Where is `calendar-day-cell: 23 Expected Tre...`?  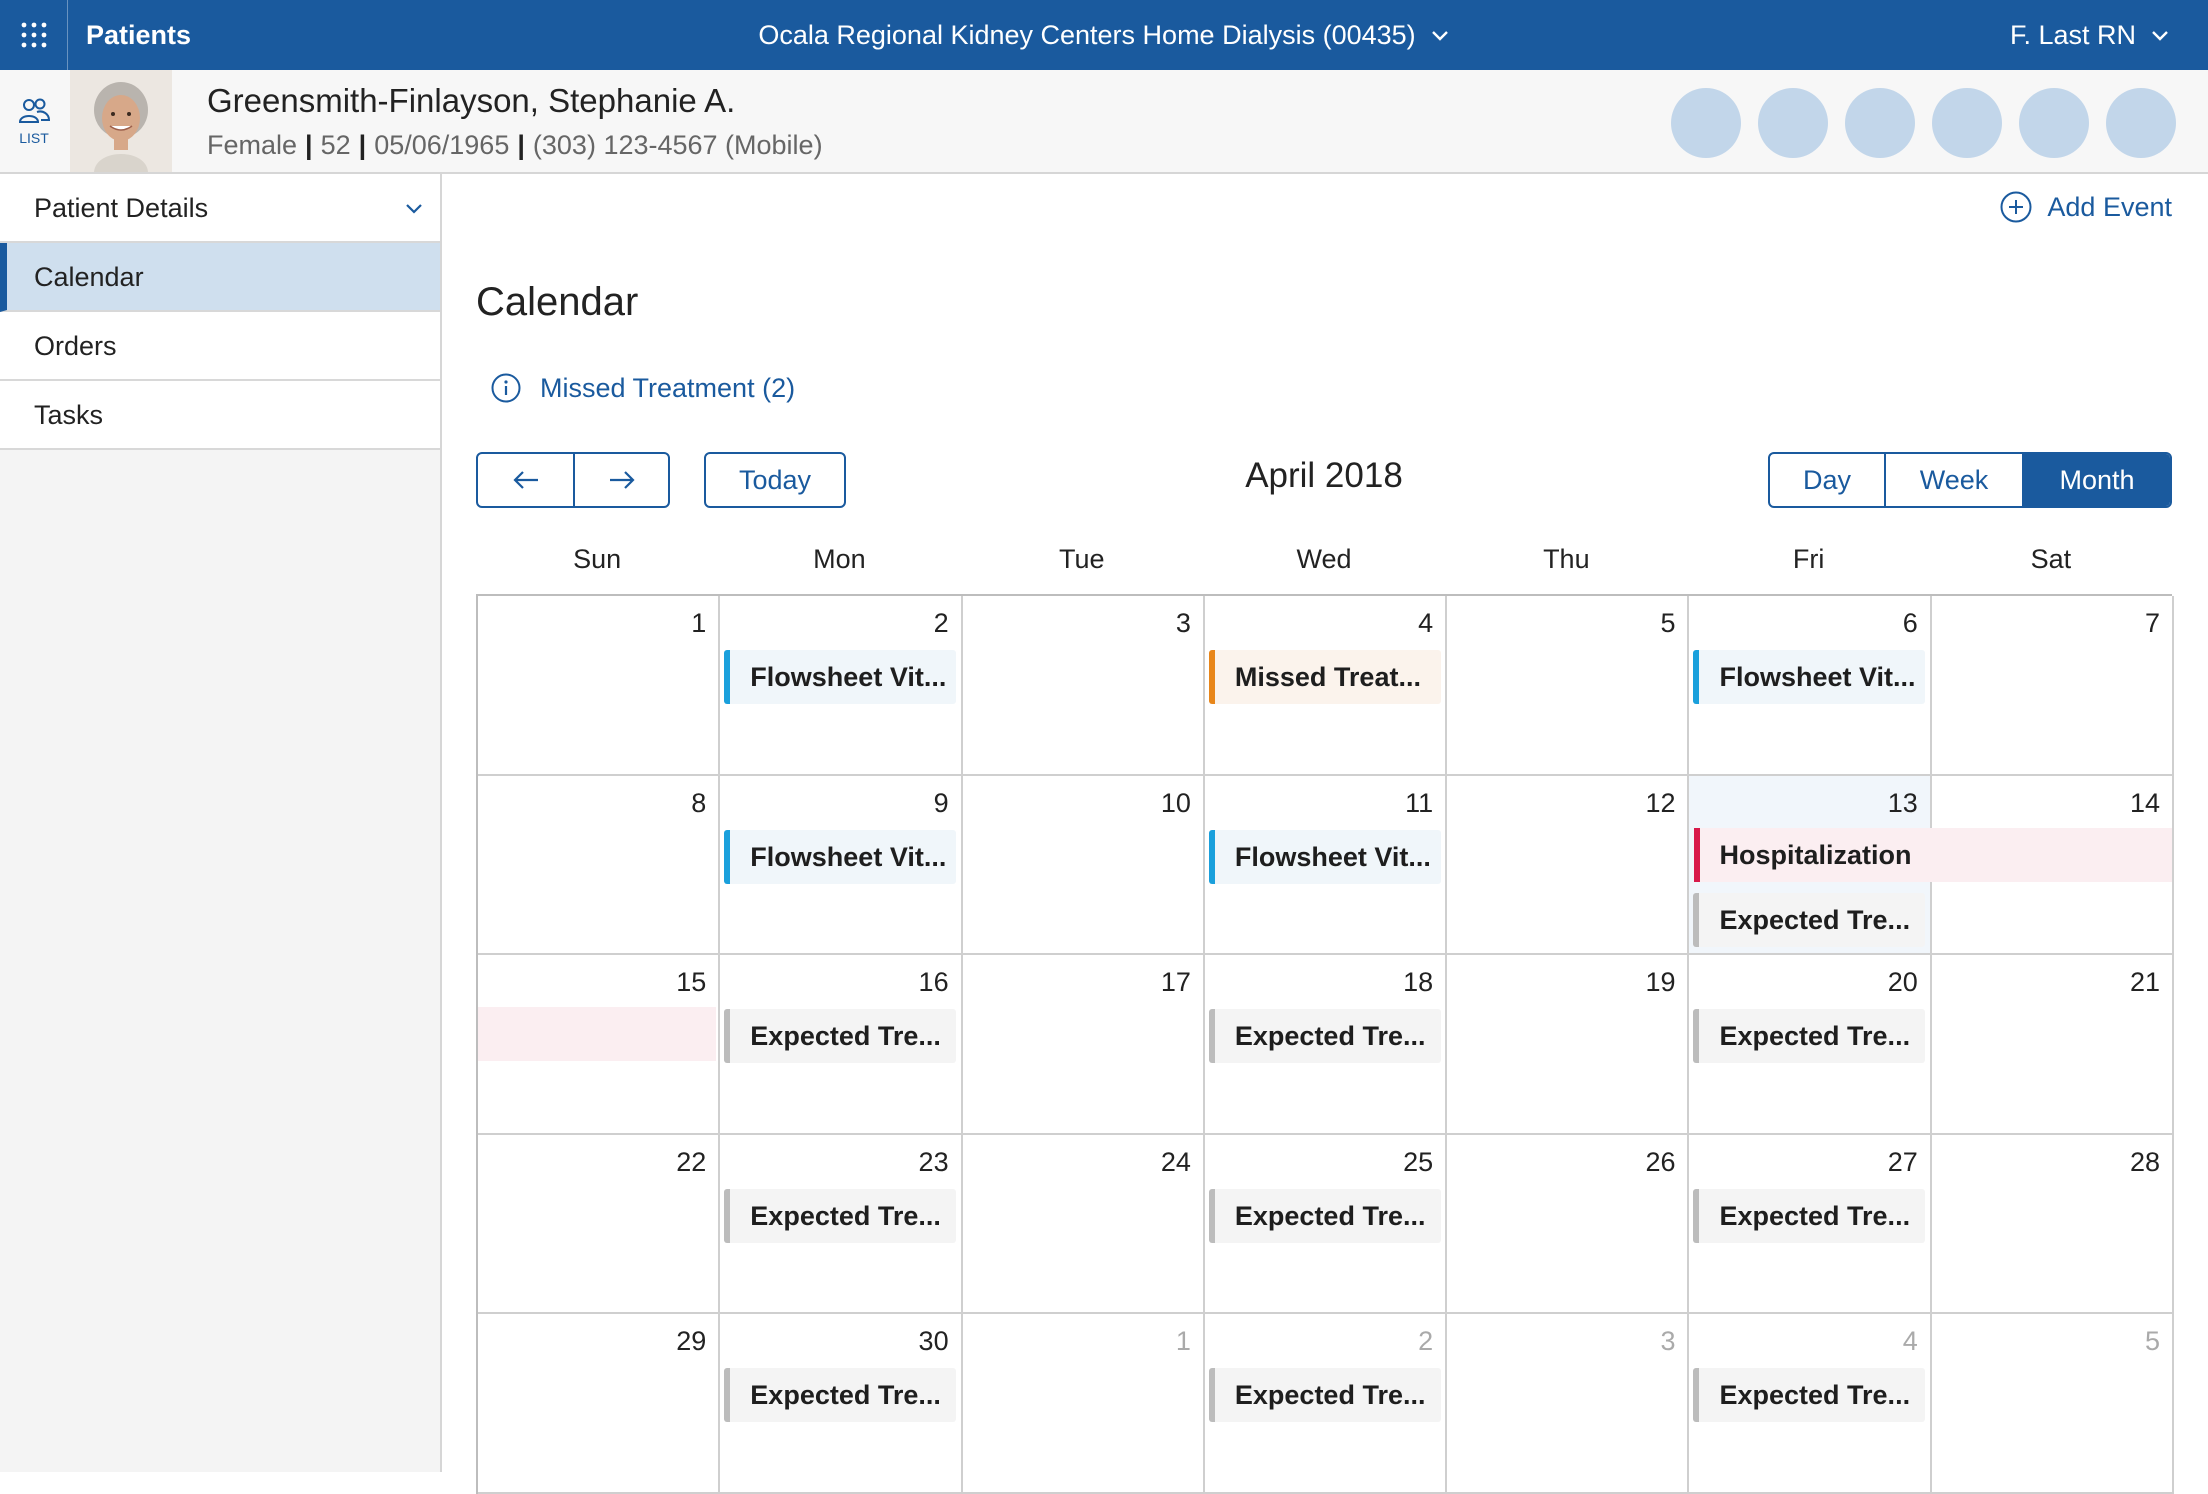
calendar-day-cell: 23 Expected Tre... is located at coordinates (841, 1224).